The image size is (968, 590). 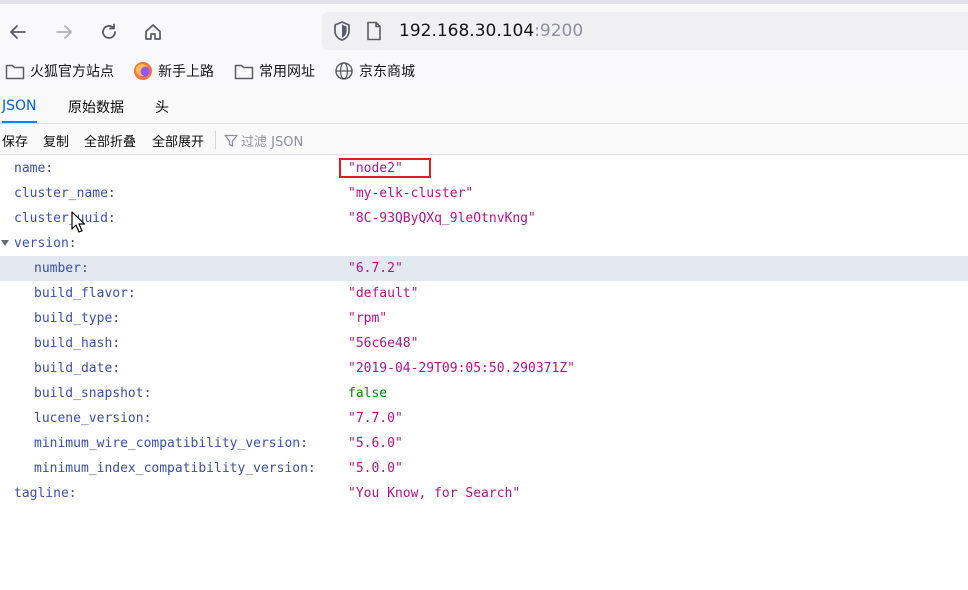 What do you see at coordinates (178, 140) in the screenshot?
I see `expand-all-button: 全部展开` at bounding box center [178, 140].